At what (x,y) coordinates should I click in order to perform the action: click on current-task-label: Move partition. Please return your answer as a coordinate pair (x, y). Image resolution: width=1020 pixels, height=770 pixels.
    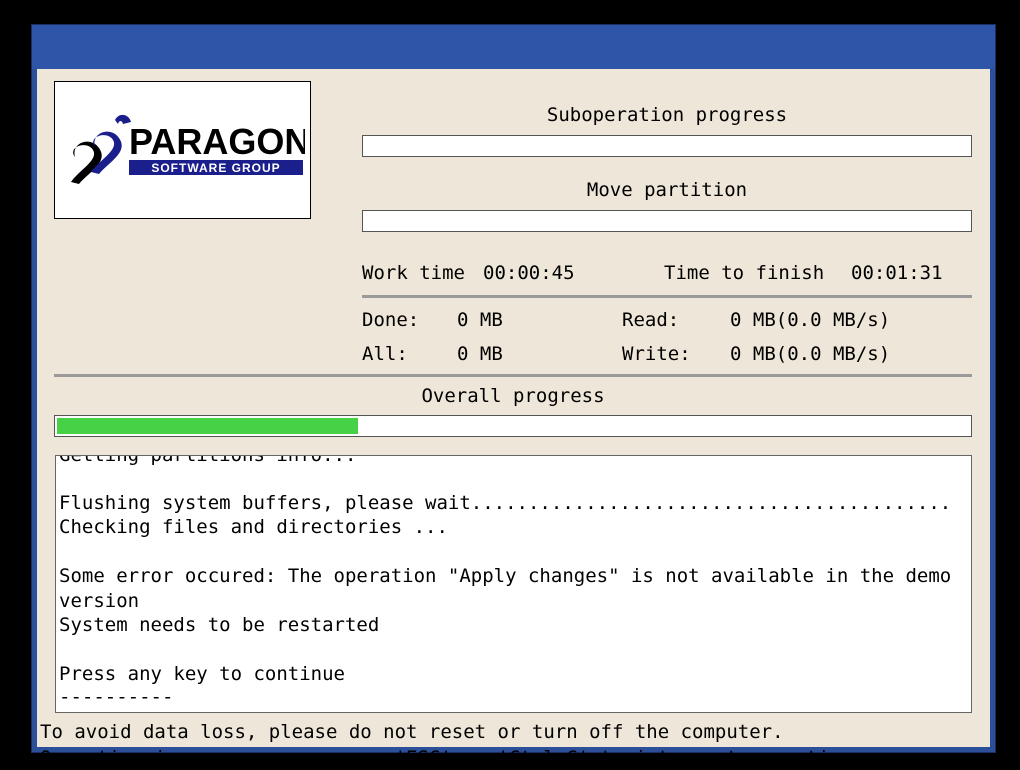
    Looking at the image, I should click on (667, 190).